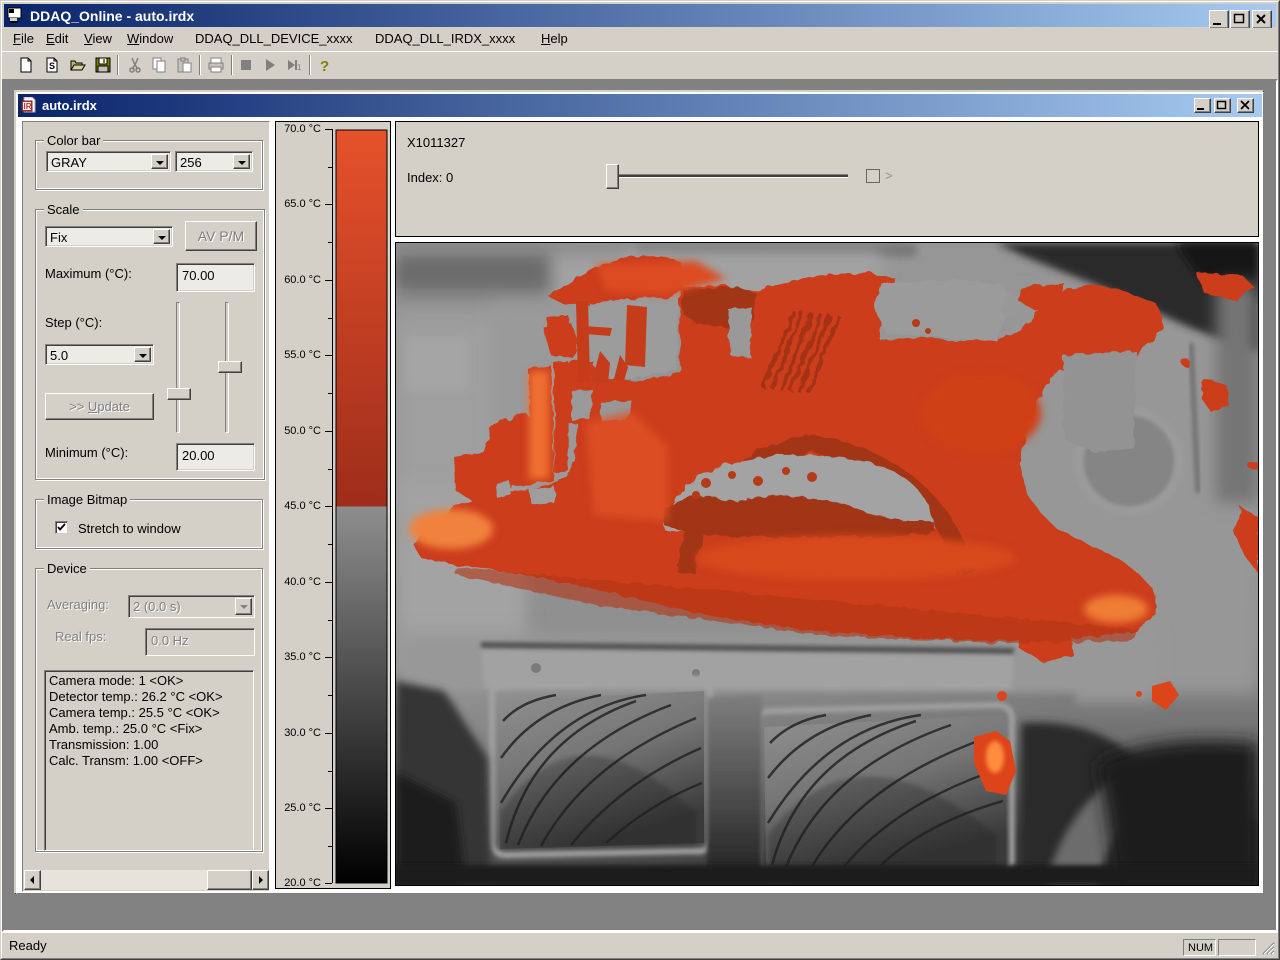  I want to click on svg-text: 1, so click(299, 67).